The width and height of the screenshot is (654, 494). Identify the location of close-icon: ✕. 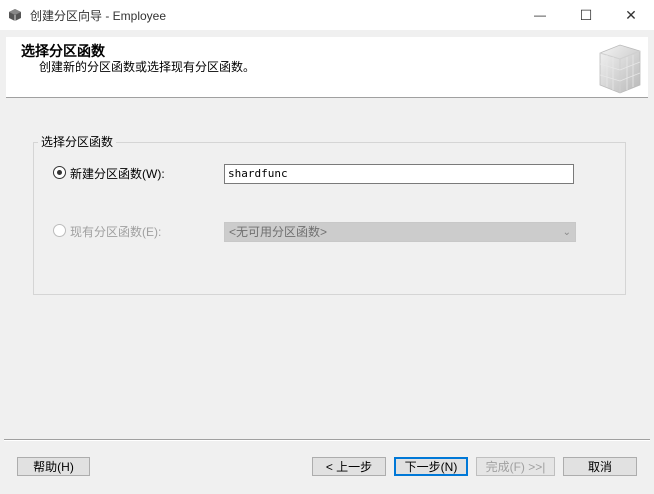
(631, 14).